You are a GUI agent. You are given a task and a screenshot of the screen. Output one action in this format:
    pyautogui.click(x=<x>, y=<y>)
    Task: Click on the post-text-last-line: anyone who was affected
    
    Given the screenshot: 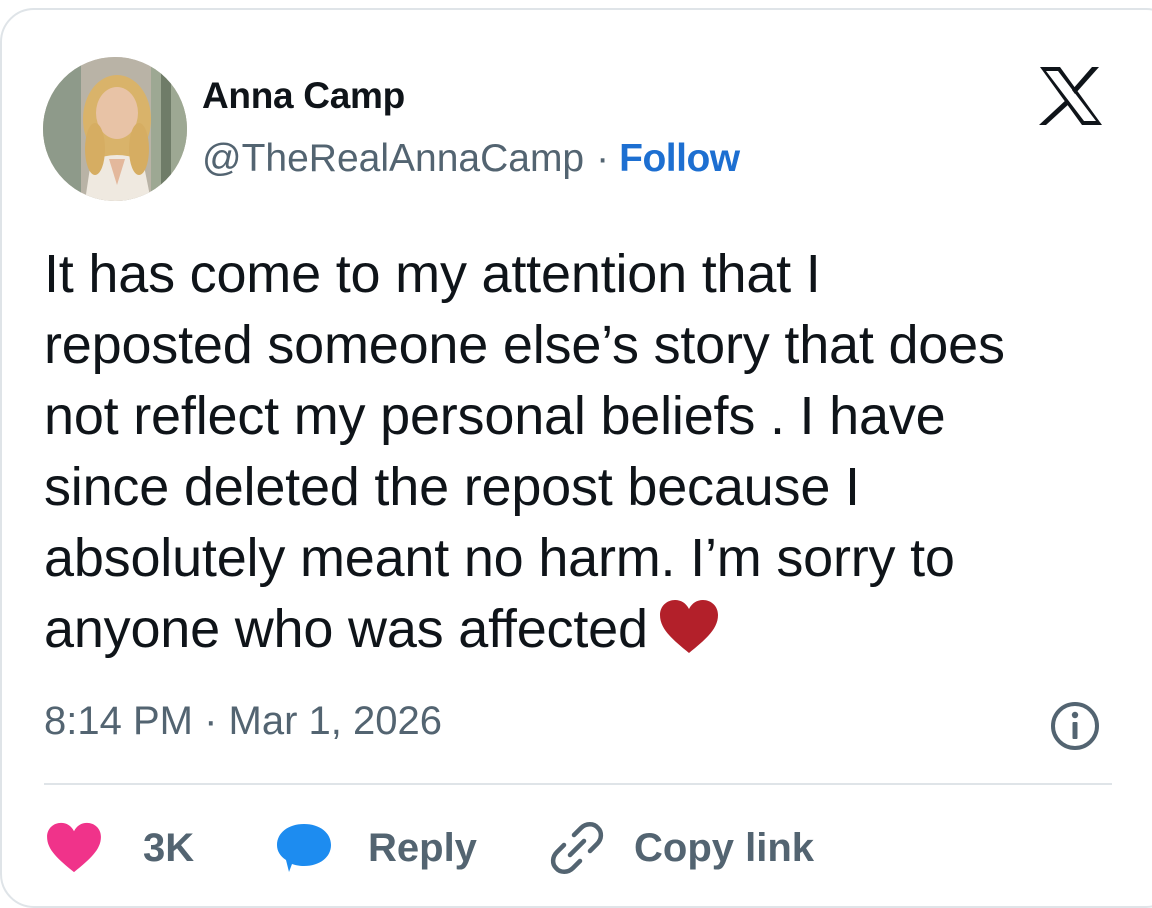 What is the action you would take?
    pyautogui.click(x=589, y=629)
    